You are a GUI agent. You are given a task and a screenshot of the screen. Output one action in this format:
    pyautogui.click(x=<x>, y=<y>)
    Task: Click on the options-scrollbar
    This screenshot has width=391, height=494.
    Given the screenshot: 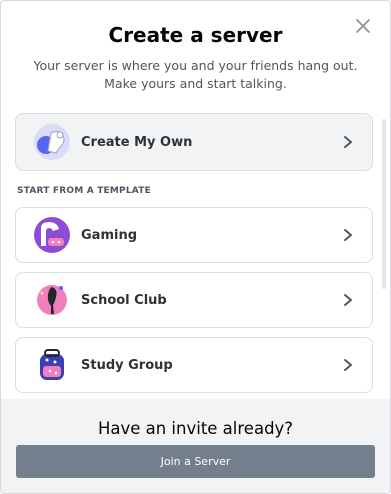 What is the action you would take?
    pyautogui.click(x=384, y=204)
    